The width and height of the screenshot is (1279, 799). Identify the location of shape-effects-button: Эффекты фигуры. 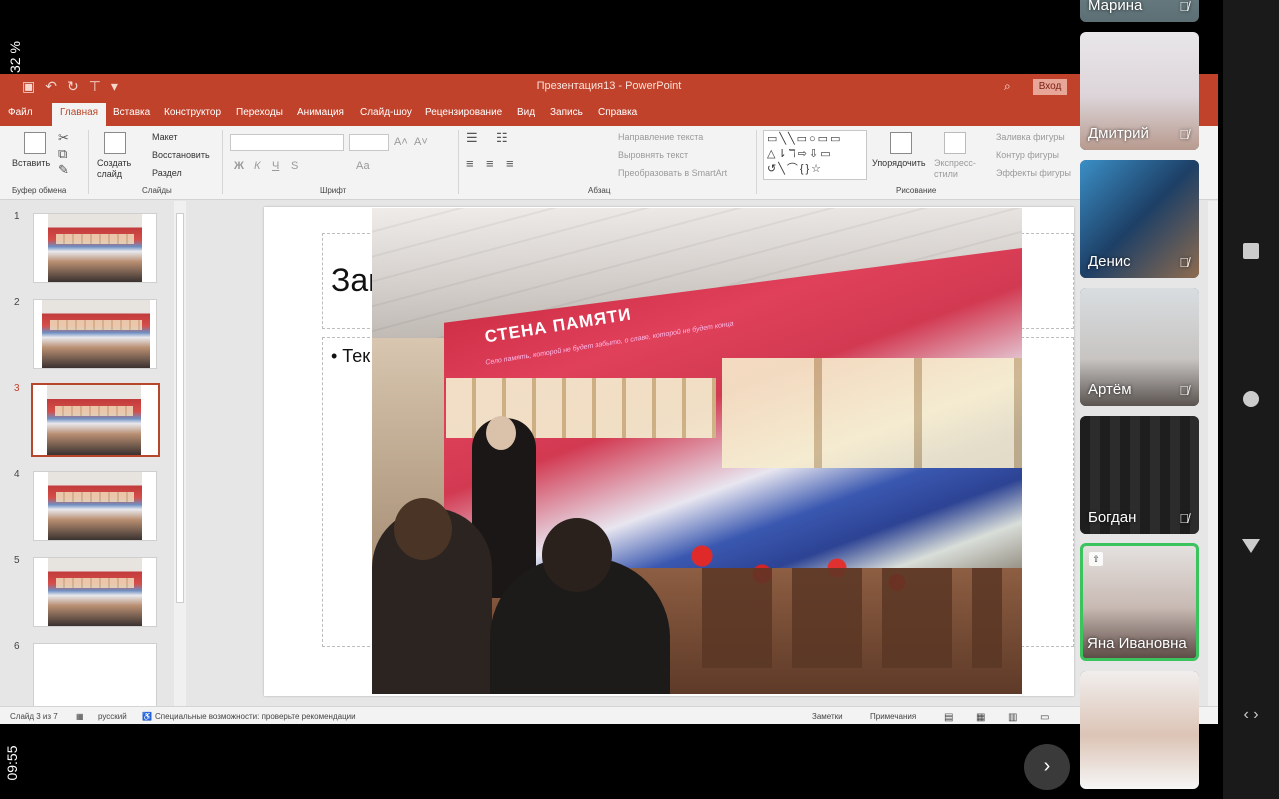
(1033, 173).